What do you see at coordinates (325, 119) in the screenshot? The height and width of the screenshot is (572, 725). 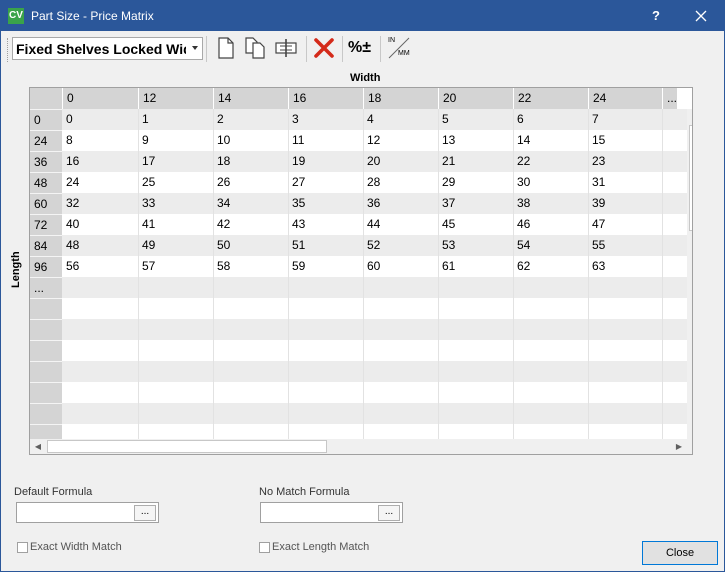 I see `price-cell: 3` at bounding box center [325, 119].